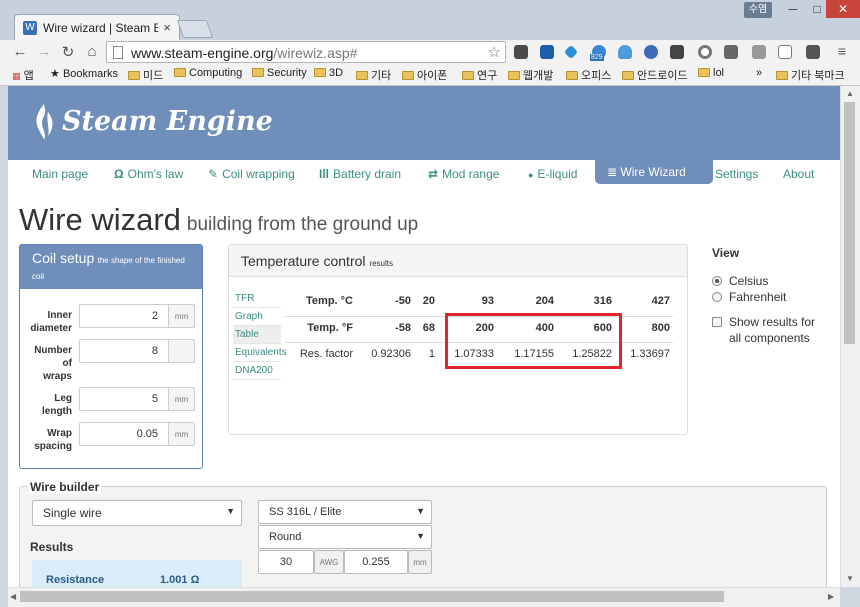 This screenshot has width=860, height=607. I want to click on wire-builder-title: Wire builder, so click(65, 487).